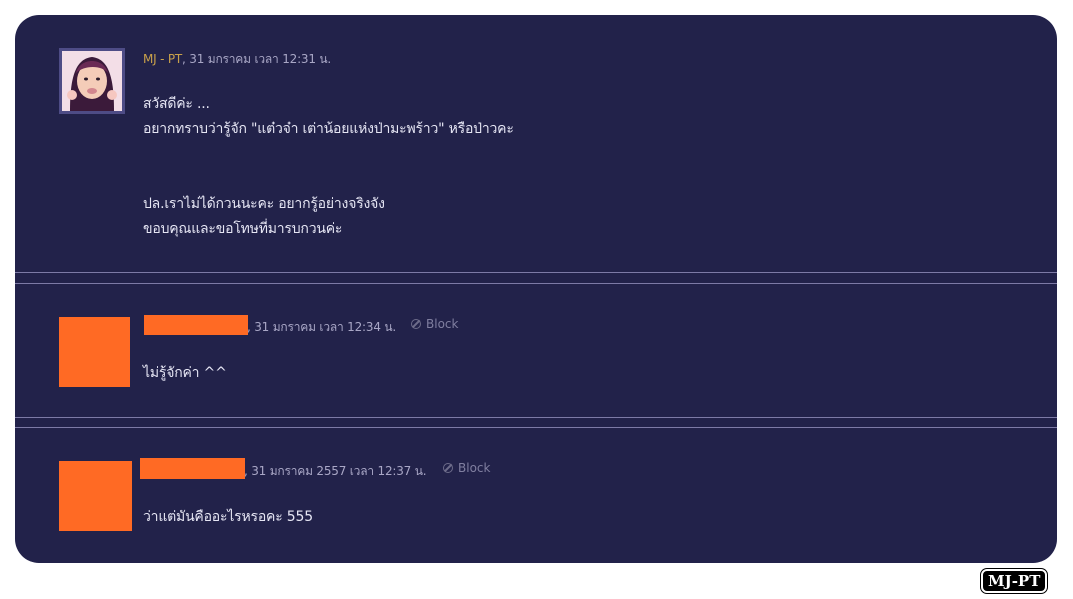 The width and height of the screenshot is (1073, 599). Describe the element at coordinates (257, 59) in the screenshot. I see `post-timestamp: , 31 มกราคม เวลา 12:31 น.` at that location.